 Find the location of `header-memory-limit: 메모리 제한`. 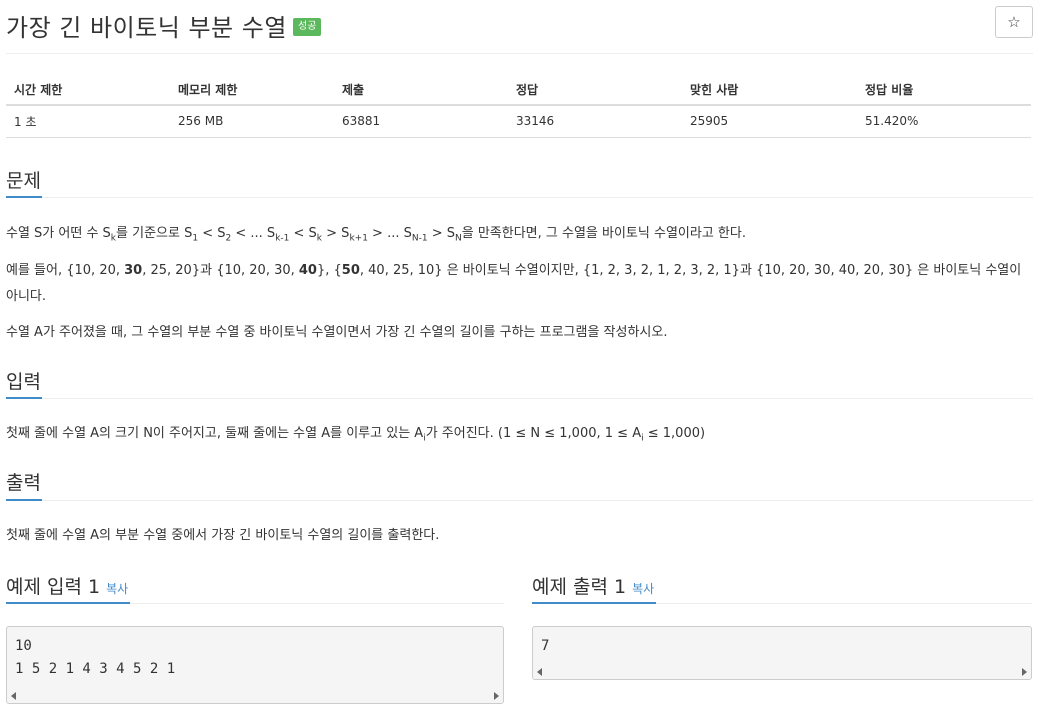

header-memory-limit: 메모리 제한 is located at coordinates (252, 90).